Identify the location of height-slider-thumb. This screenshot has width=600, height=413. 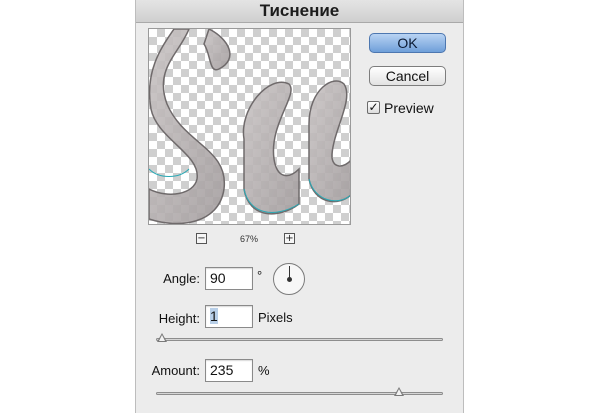
(162, 337).